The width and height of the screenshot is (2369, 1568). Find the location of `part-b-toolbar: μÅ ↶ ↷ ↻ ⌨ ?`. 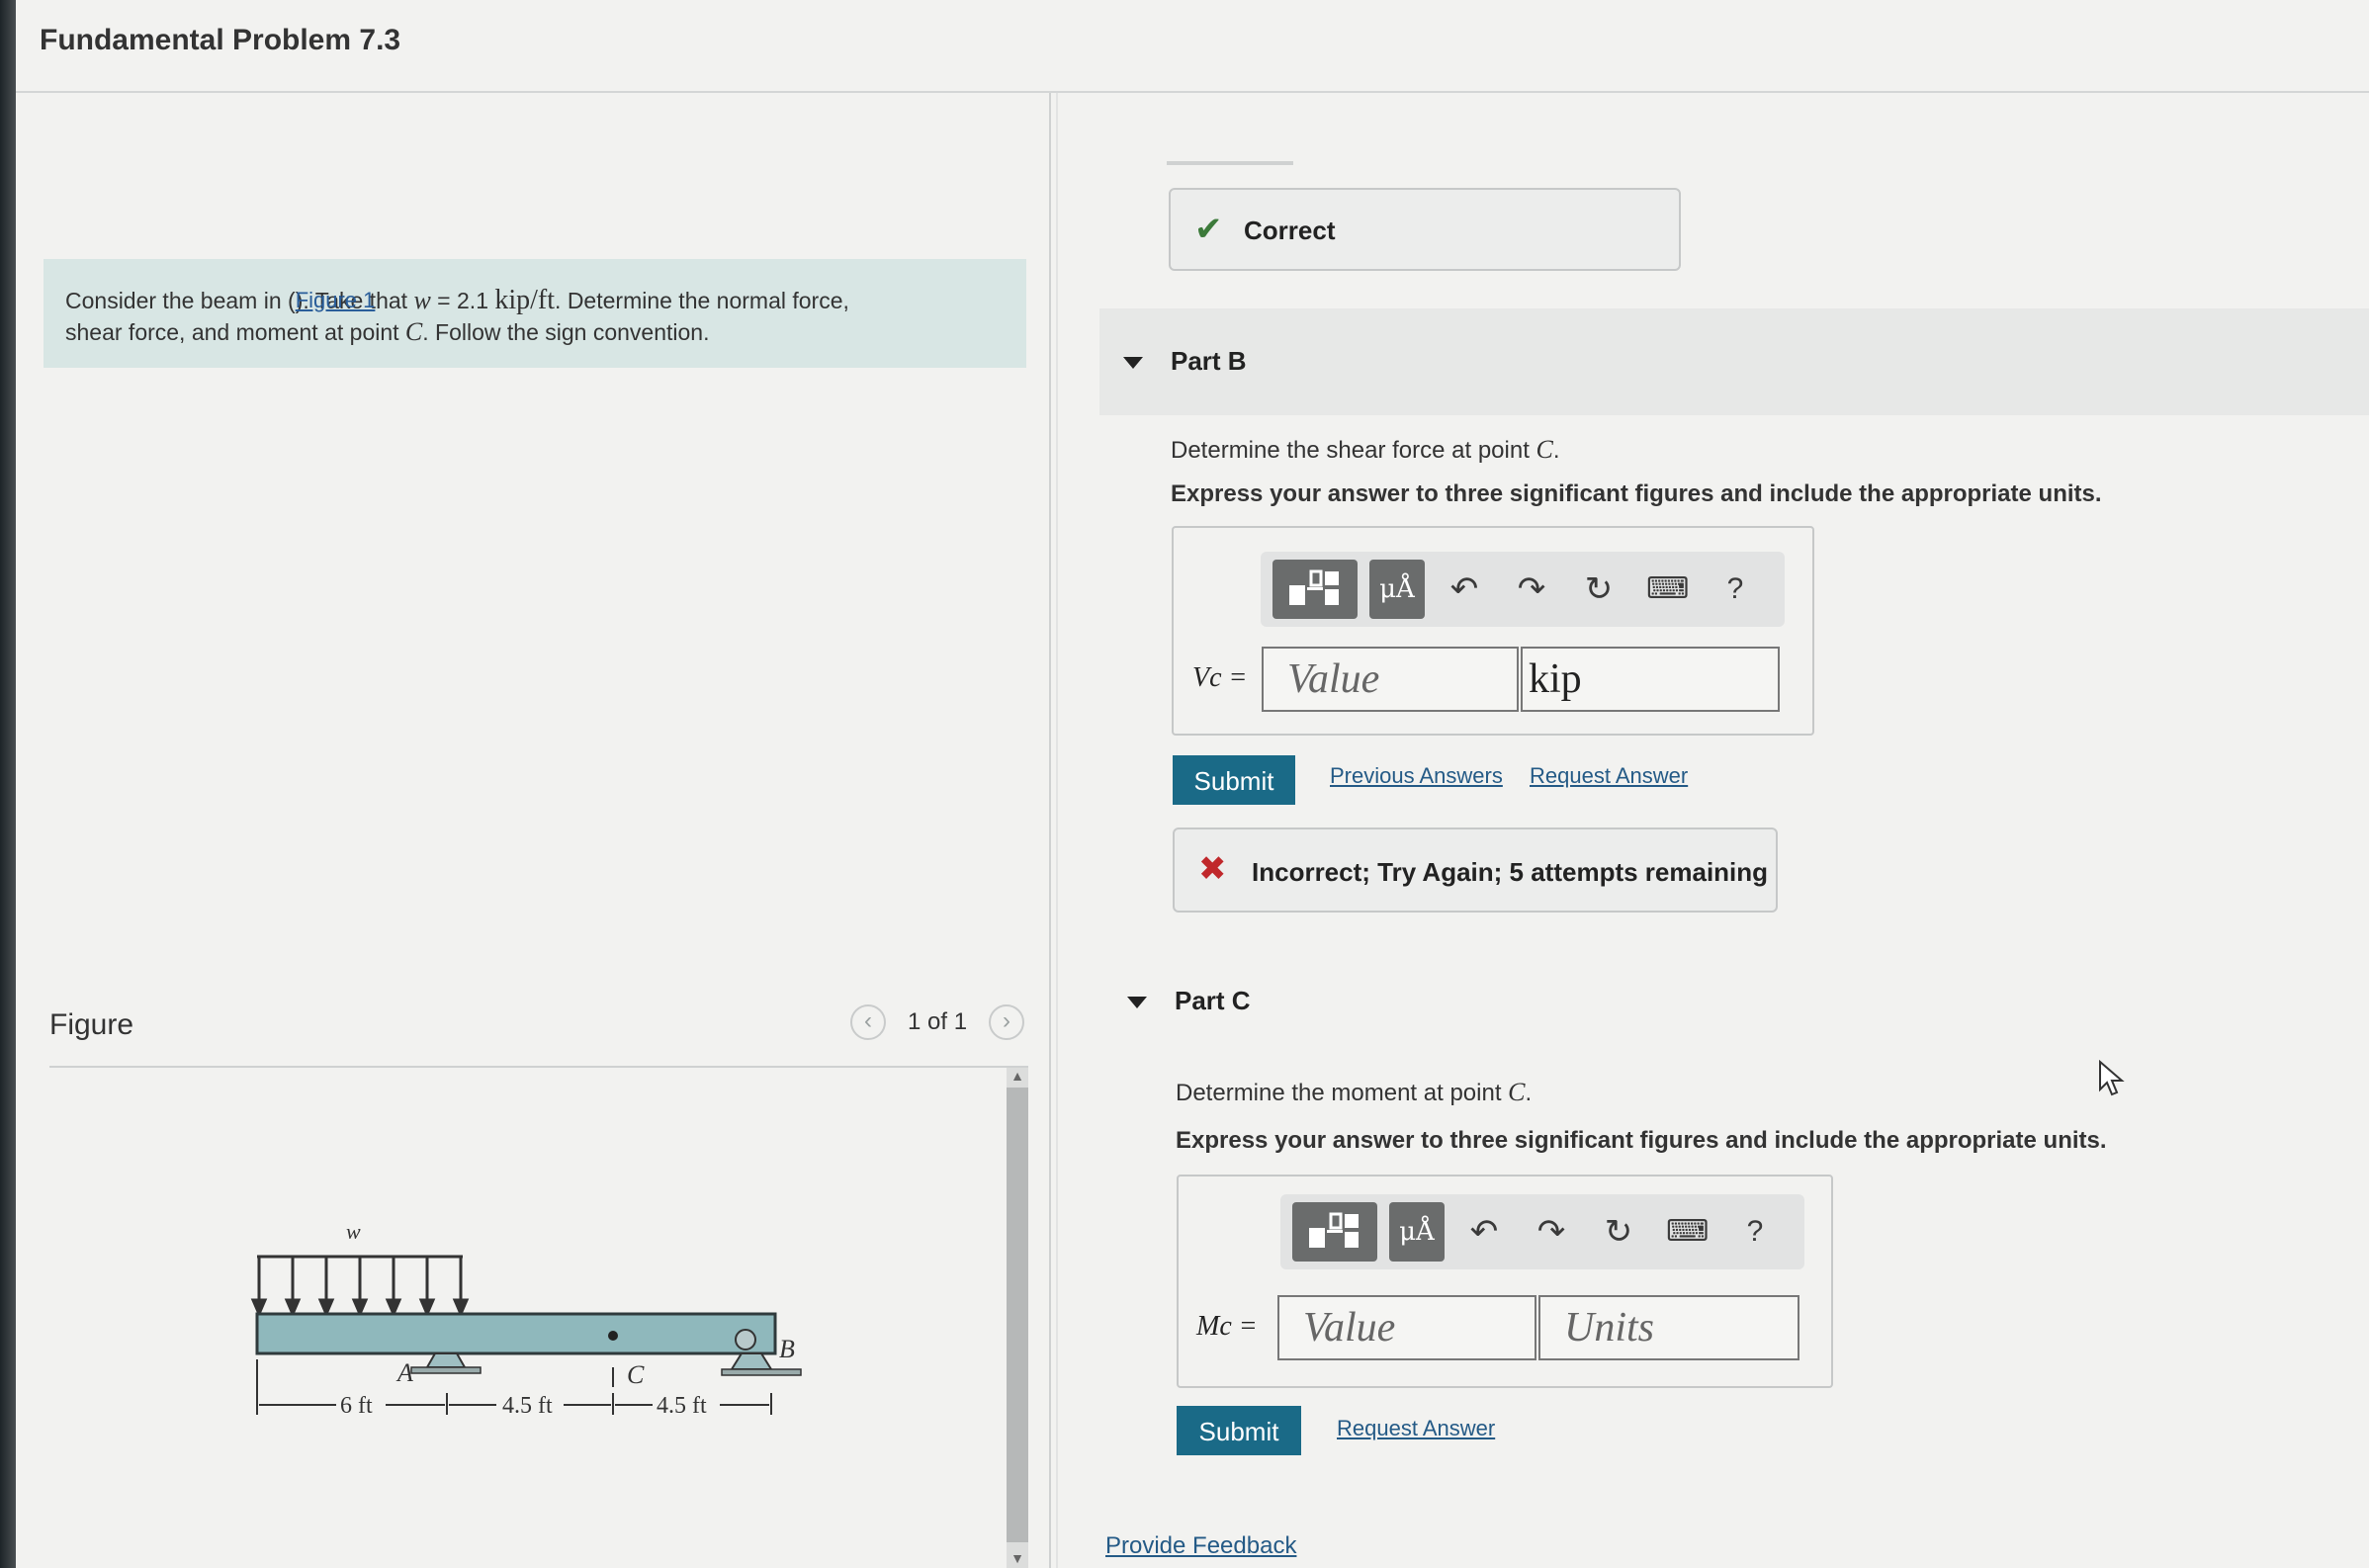

part-b-toolbar: μÅ ↶ ↷ ↻ ⌨ ? is located at coordinates (1523, 590).